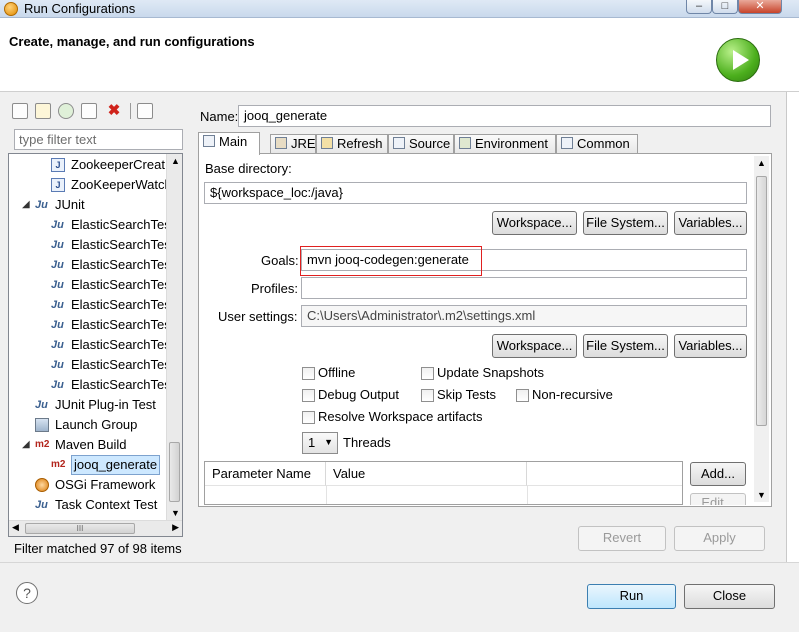 Image resolution: width=799 pixels, height=632 pixels. I want to click on value-header: Value, so click(426, 474).